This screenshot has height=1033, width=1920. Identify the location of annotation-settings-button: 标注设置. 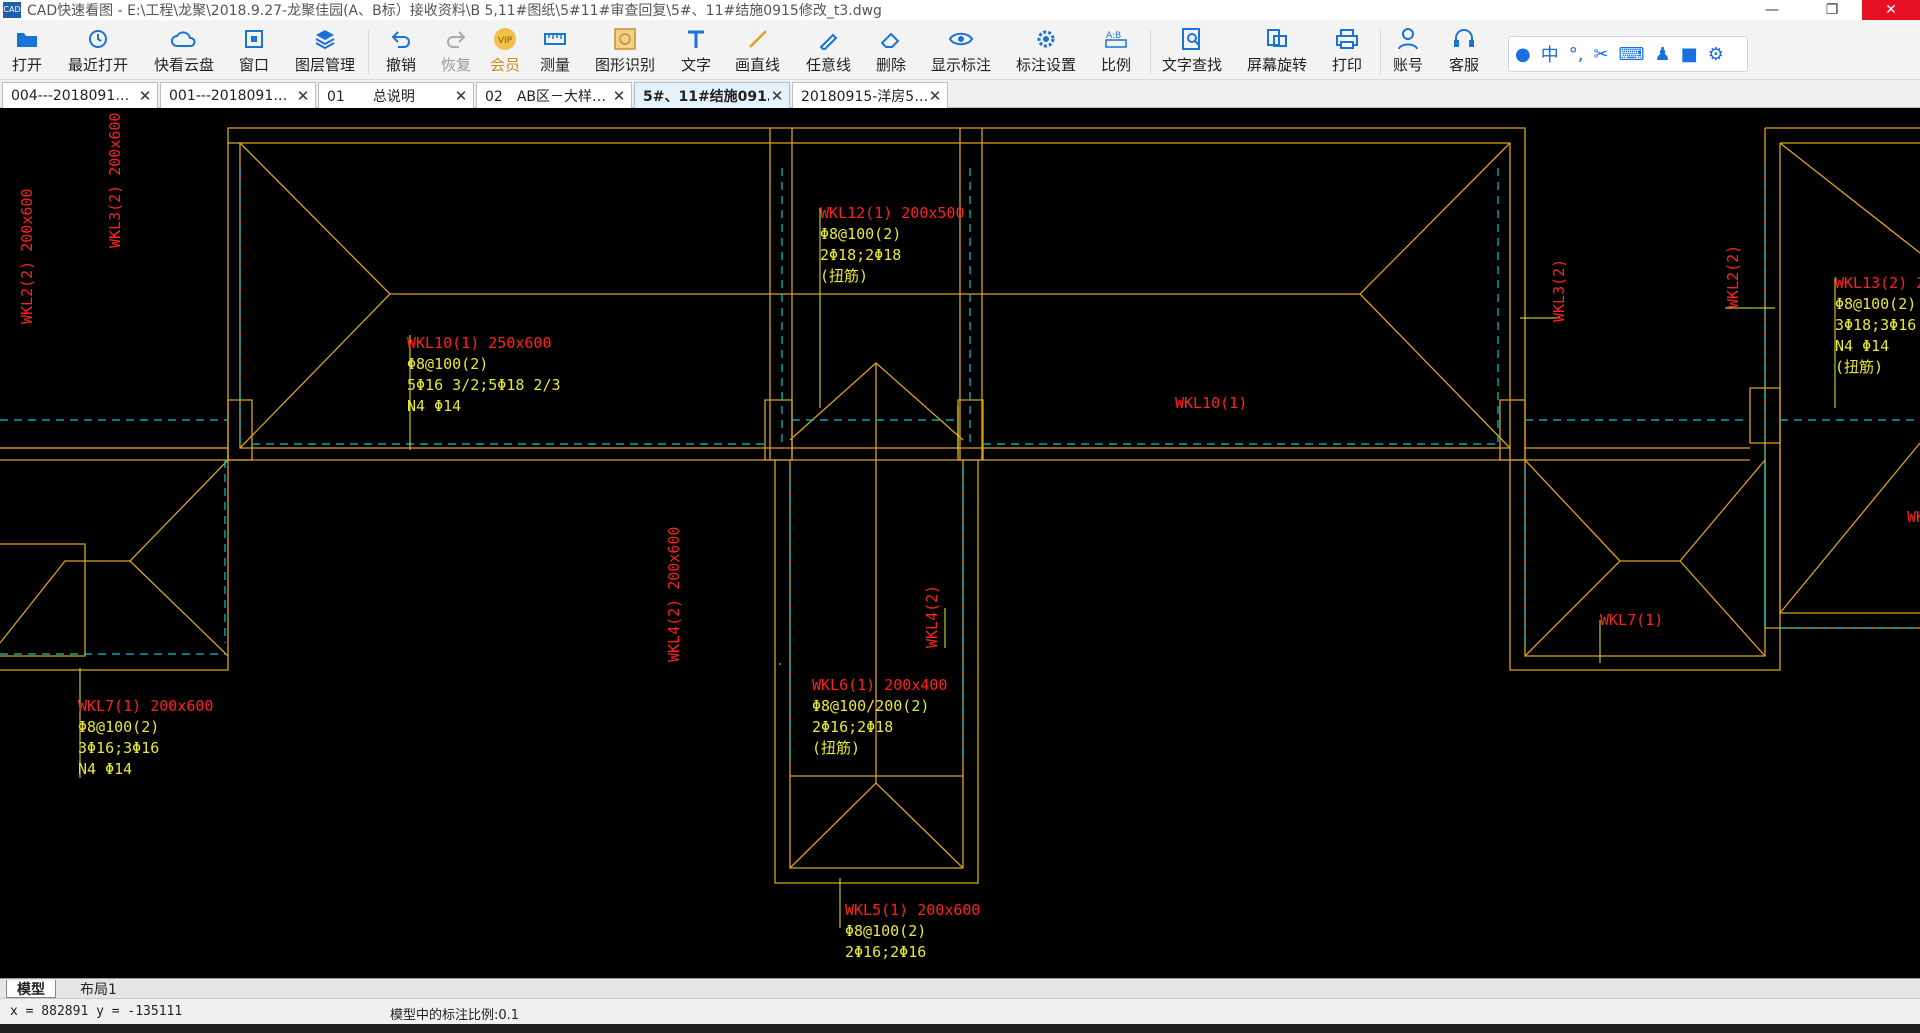
(1046, 52).